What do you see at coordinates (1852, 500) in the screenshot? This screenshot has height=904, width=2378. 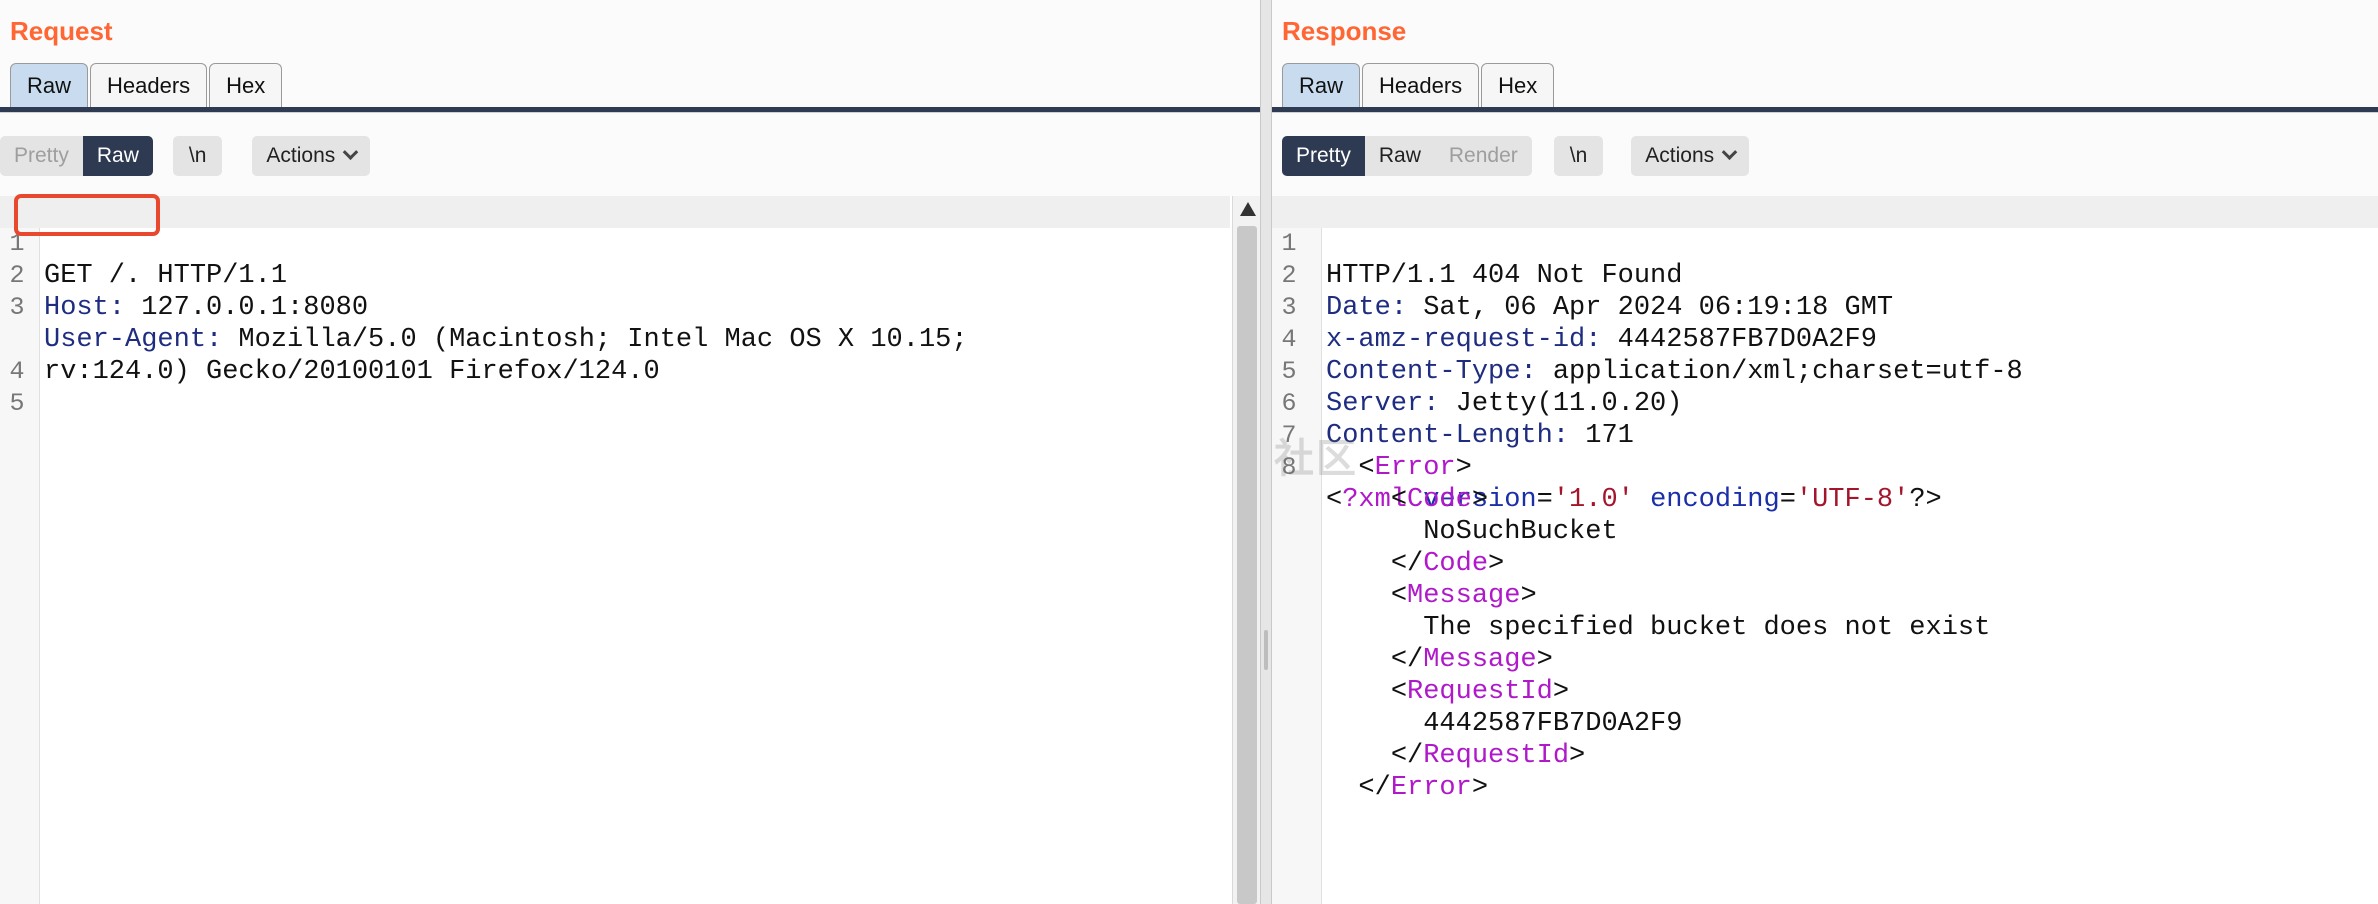 I see `xml-attr-value: 'UTF-8'` at bounding box center [1852, 500].